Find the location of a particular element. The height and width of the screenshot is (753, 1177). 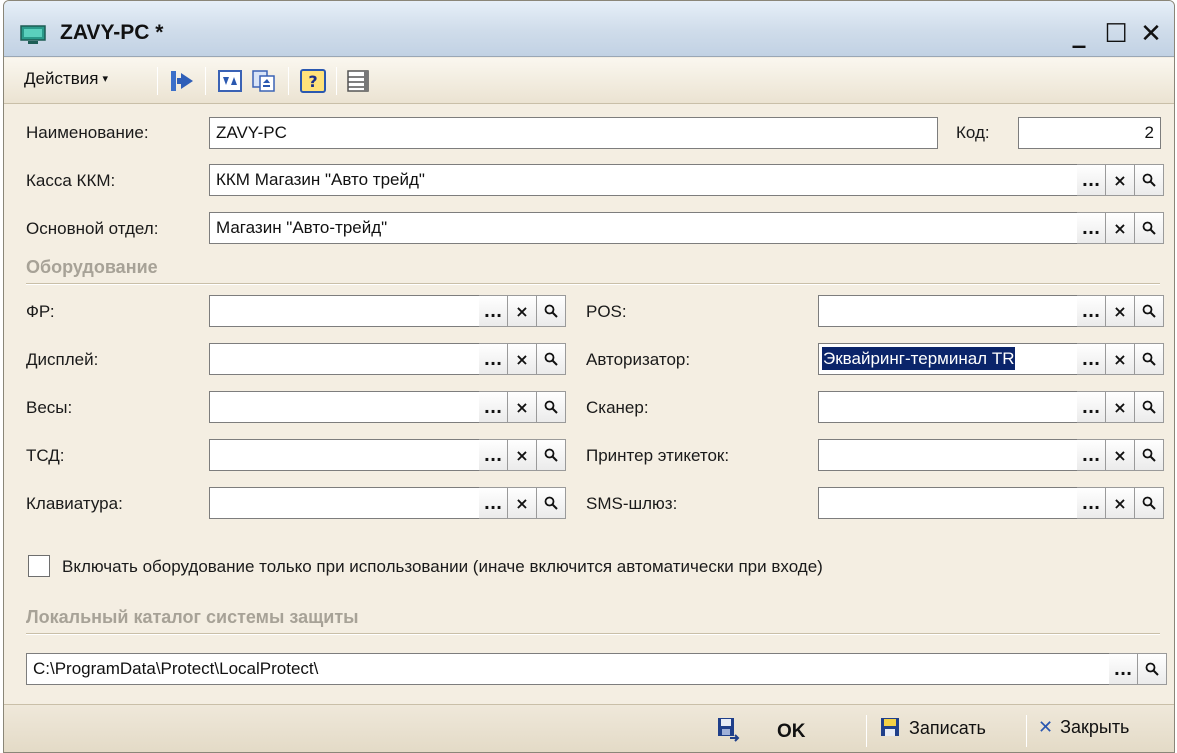

ok-button: OK is located at coordinates (761, 730).